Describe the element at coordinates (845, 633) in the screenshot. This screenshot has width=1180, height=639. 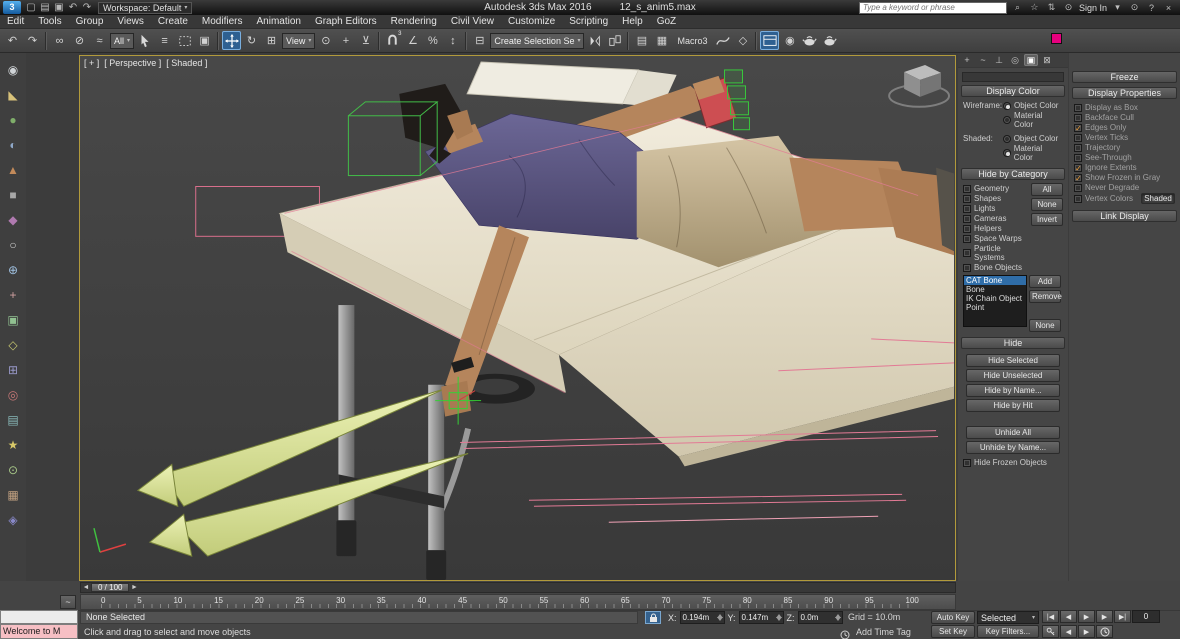
I see `time-tag-clock-icon` at that location.